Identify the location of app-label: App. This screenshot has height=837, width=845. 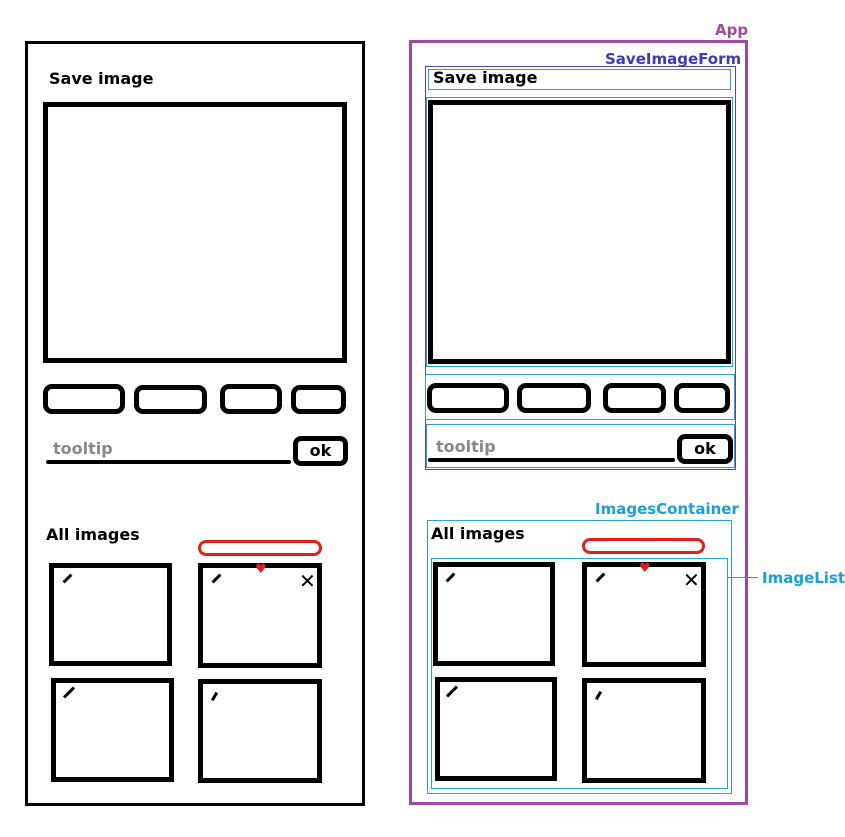
(732, 30).